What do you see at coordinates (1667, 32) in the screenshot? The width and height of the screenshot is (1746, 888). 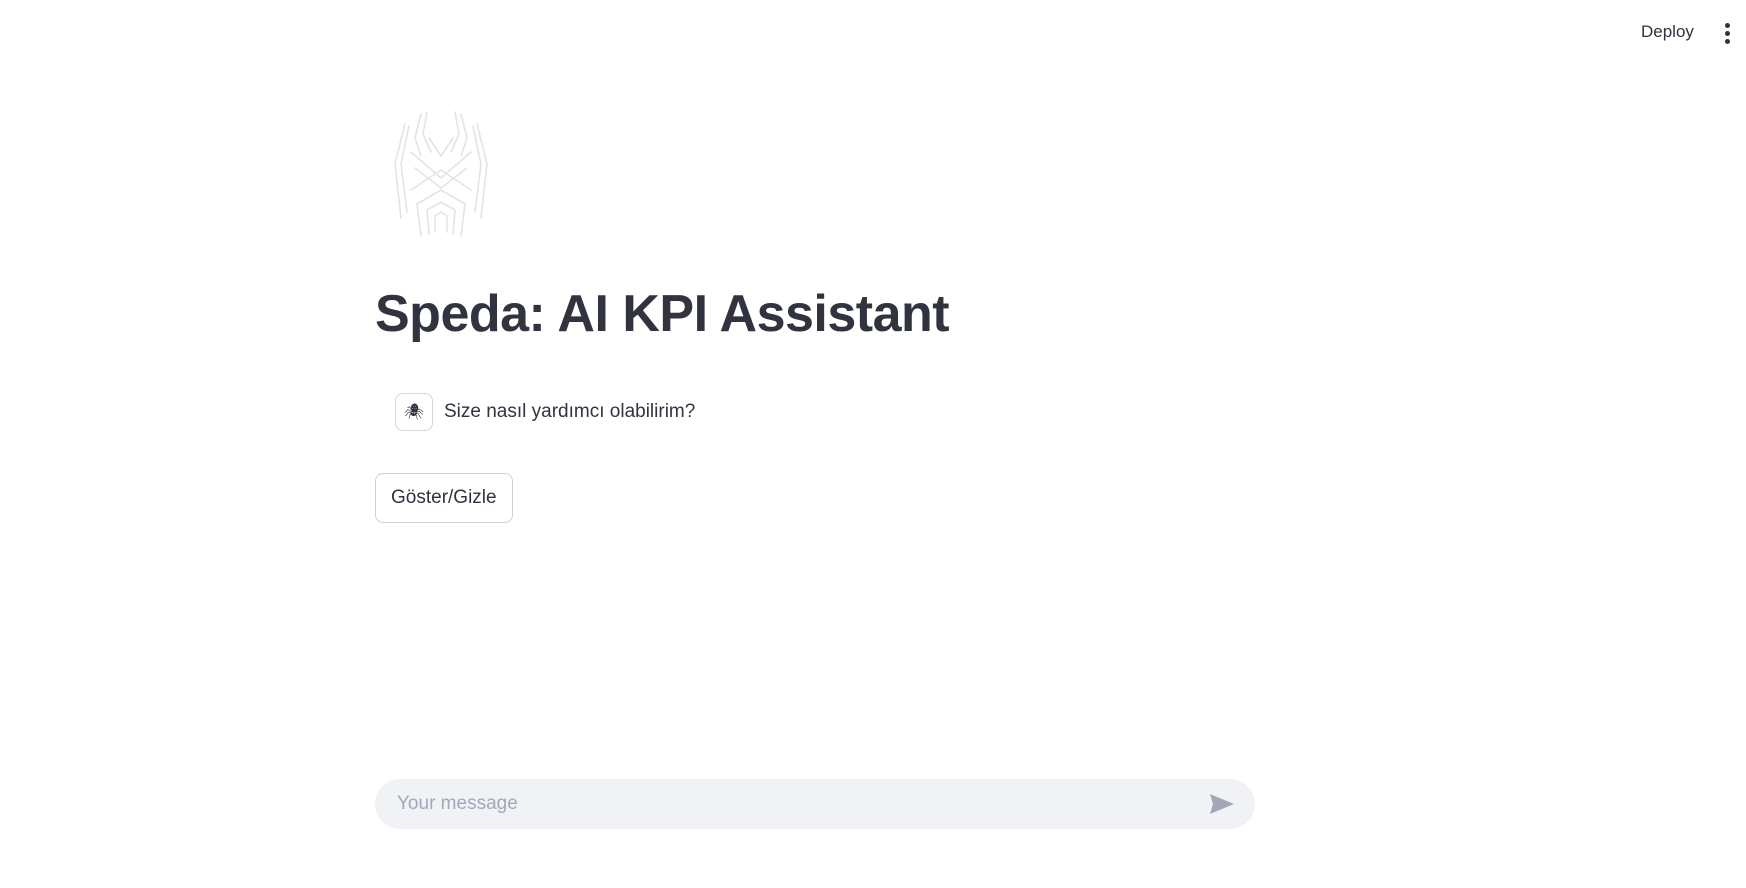 I see `deploy-button: Deploy` at bounding box center [1667, 32].